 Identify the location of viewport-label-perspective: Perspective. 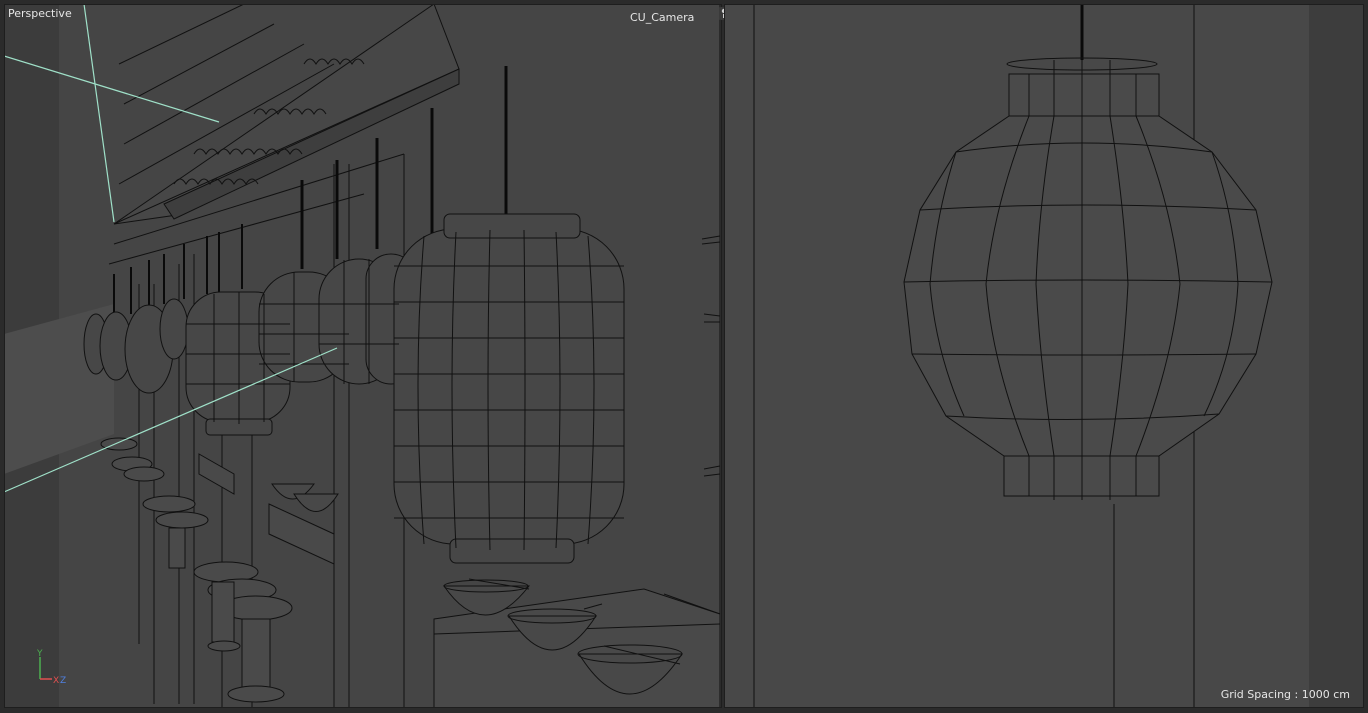
(40, 14).